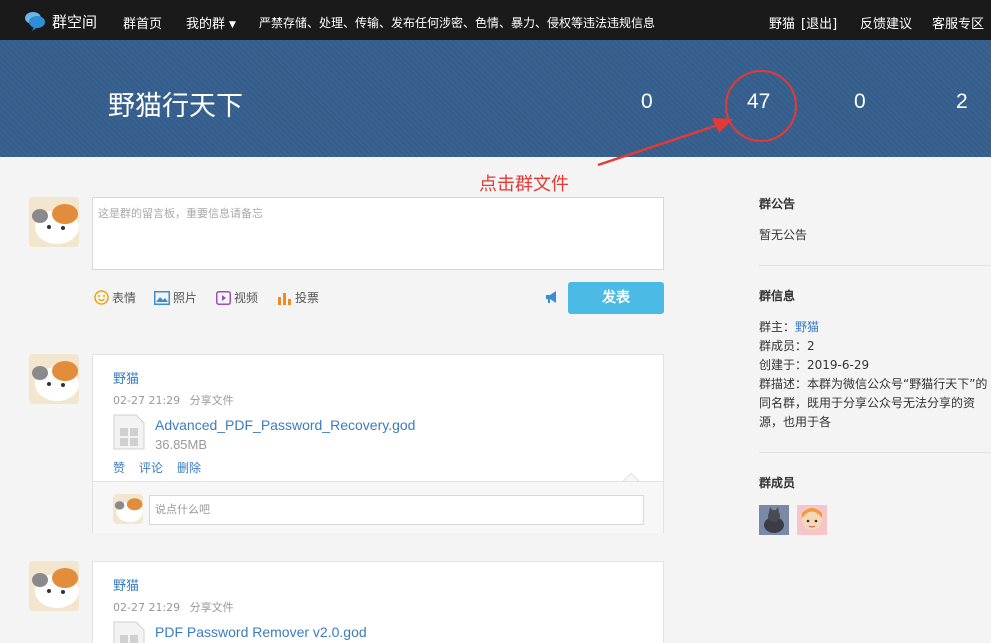 This screenshot has width=991, height=643. Describe the element at coordinates (860, 102) in the screenshot. I see `stat-2: 0` at that location.